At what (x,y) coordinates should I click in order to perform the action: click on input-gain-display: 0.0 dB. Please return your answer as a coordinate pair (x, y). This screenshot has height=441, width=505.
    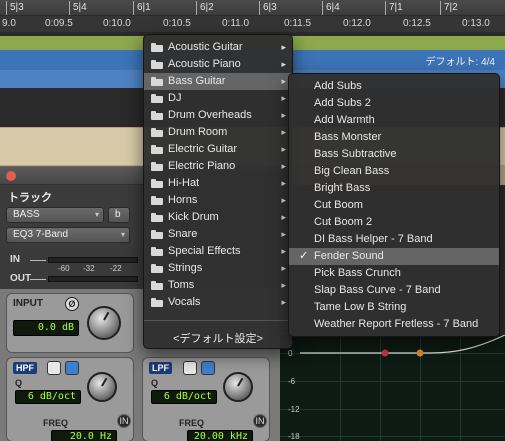
    Looking at the image, I should click on (46, 328).